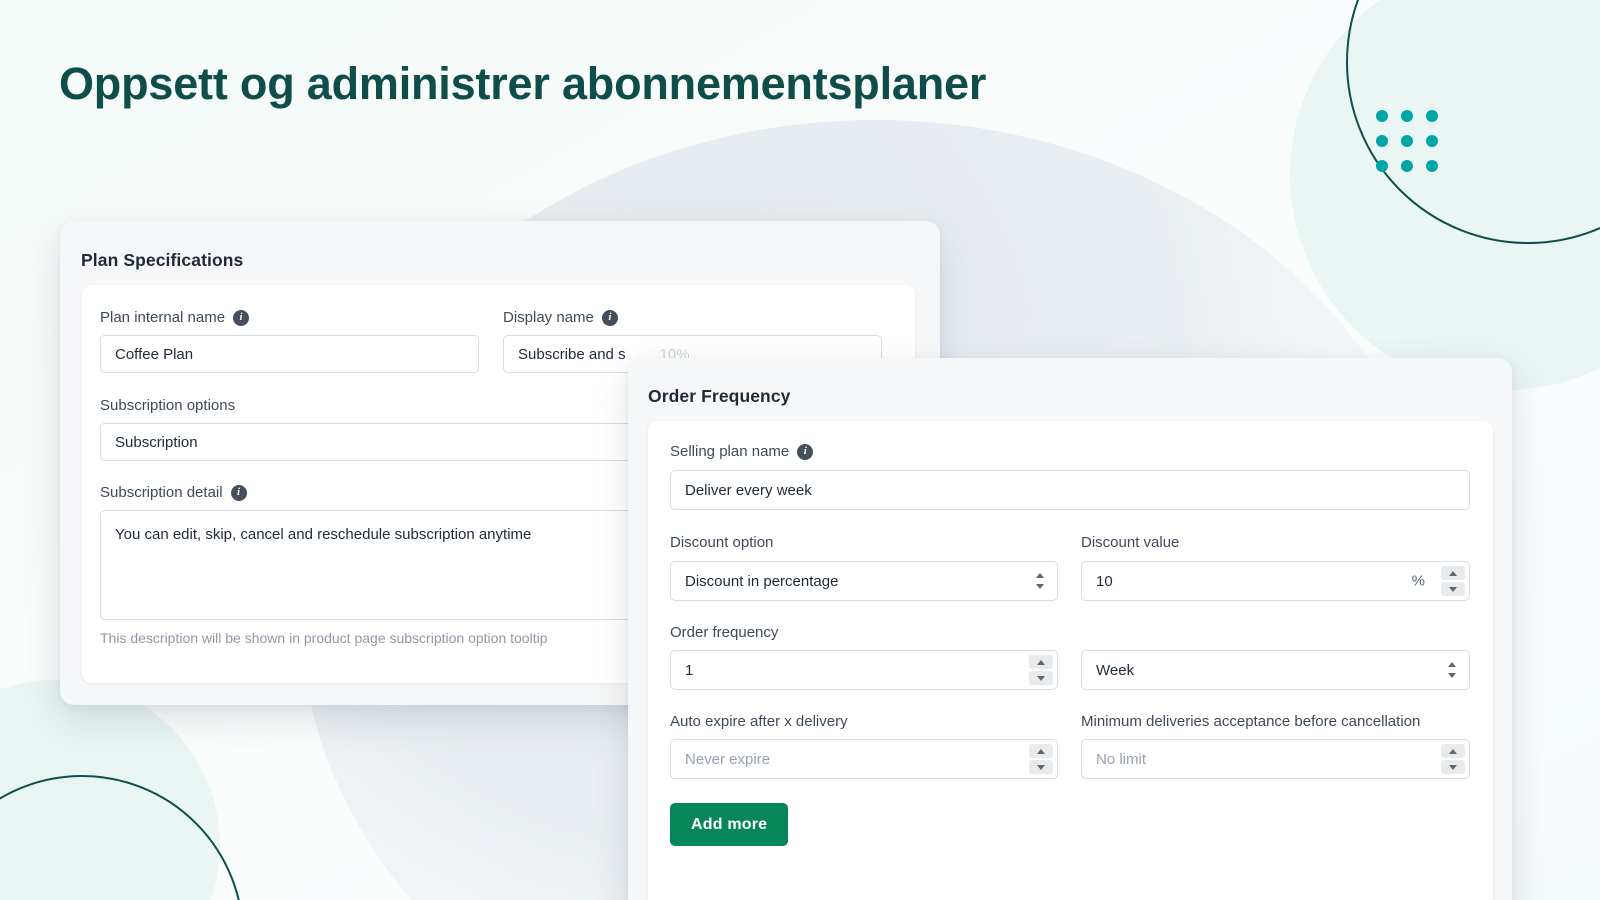 The width and height of the screenshot is (1600, 900). I want to click on plan-specifications-title: Plan Specifications, so click(162, 260).